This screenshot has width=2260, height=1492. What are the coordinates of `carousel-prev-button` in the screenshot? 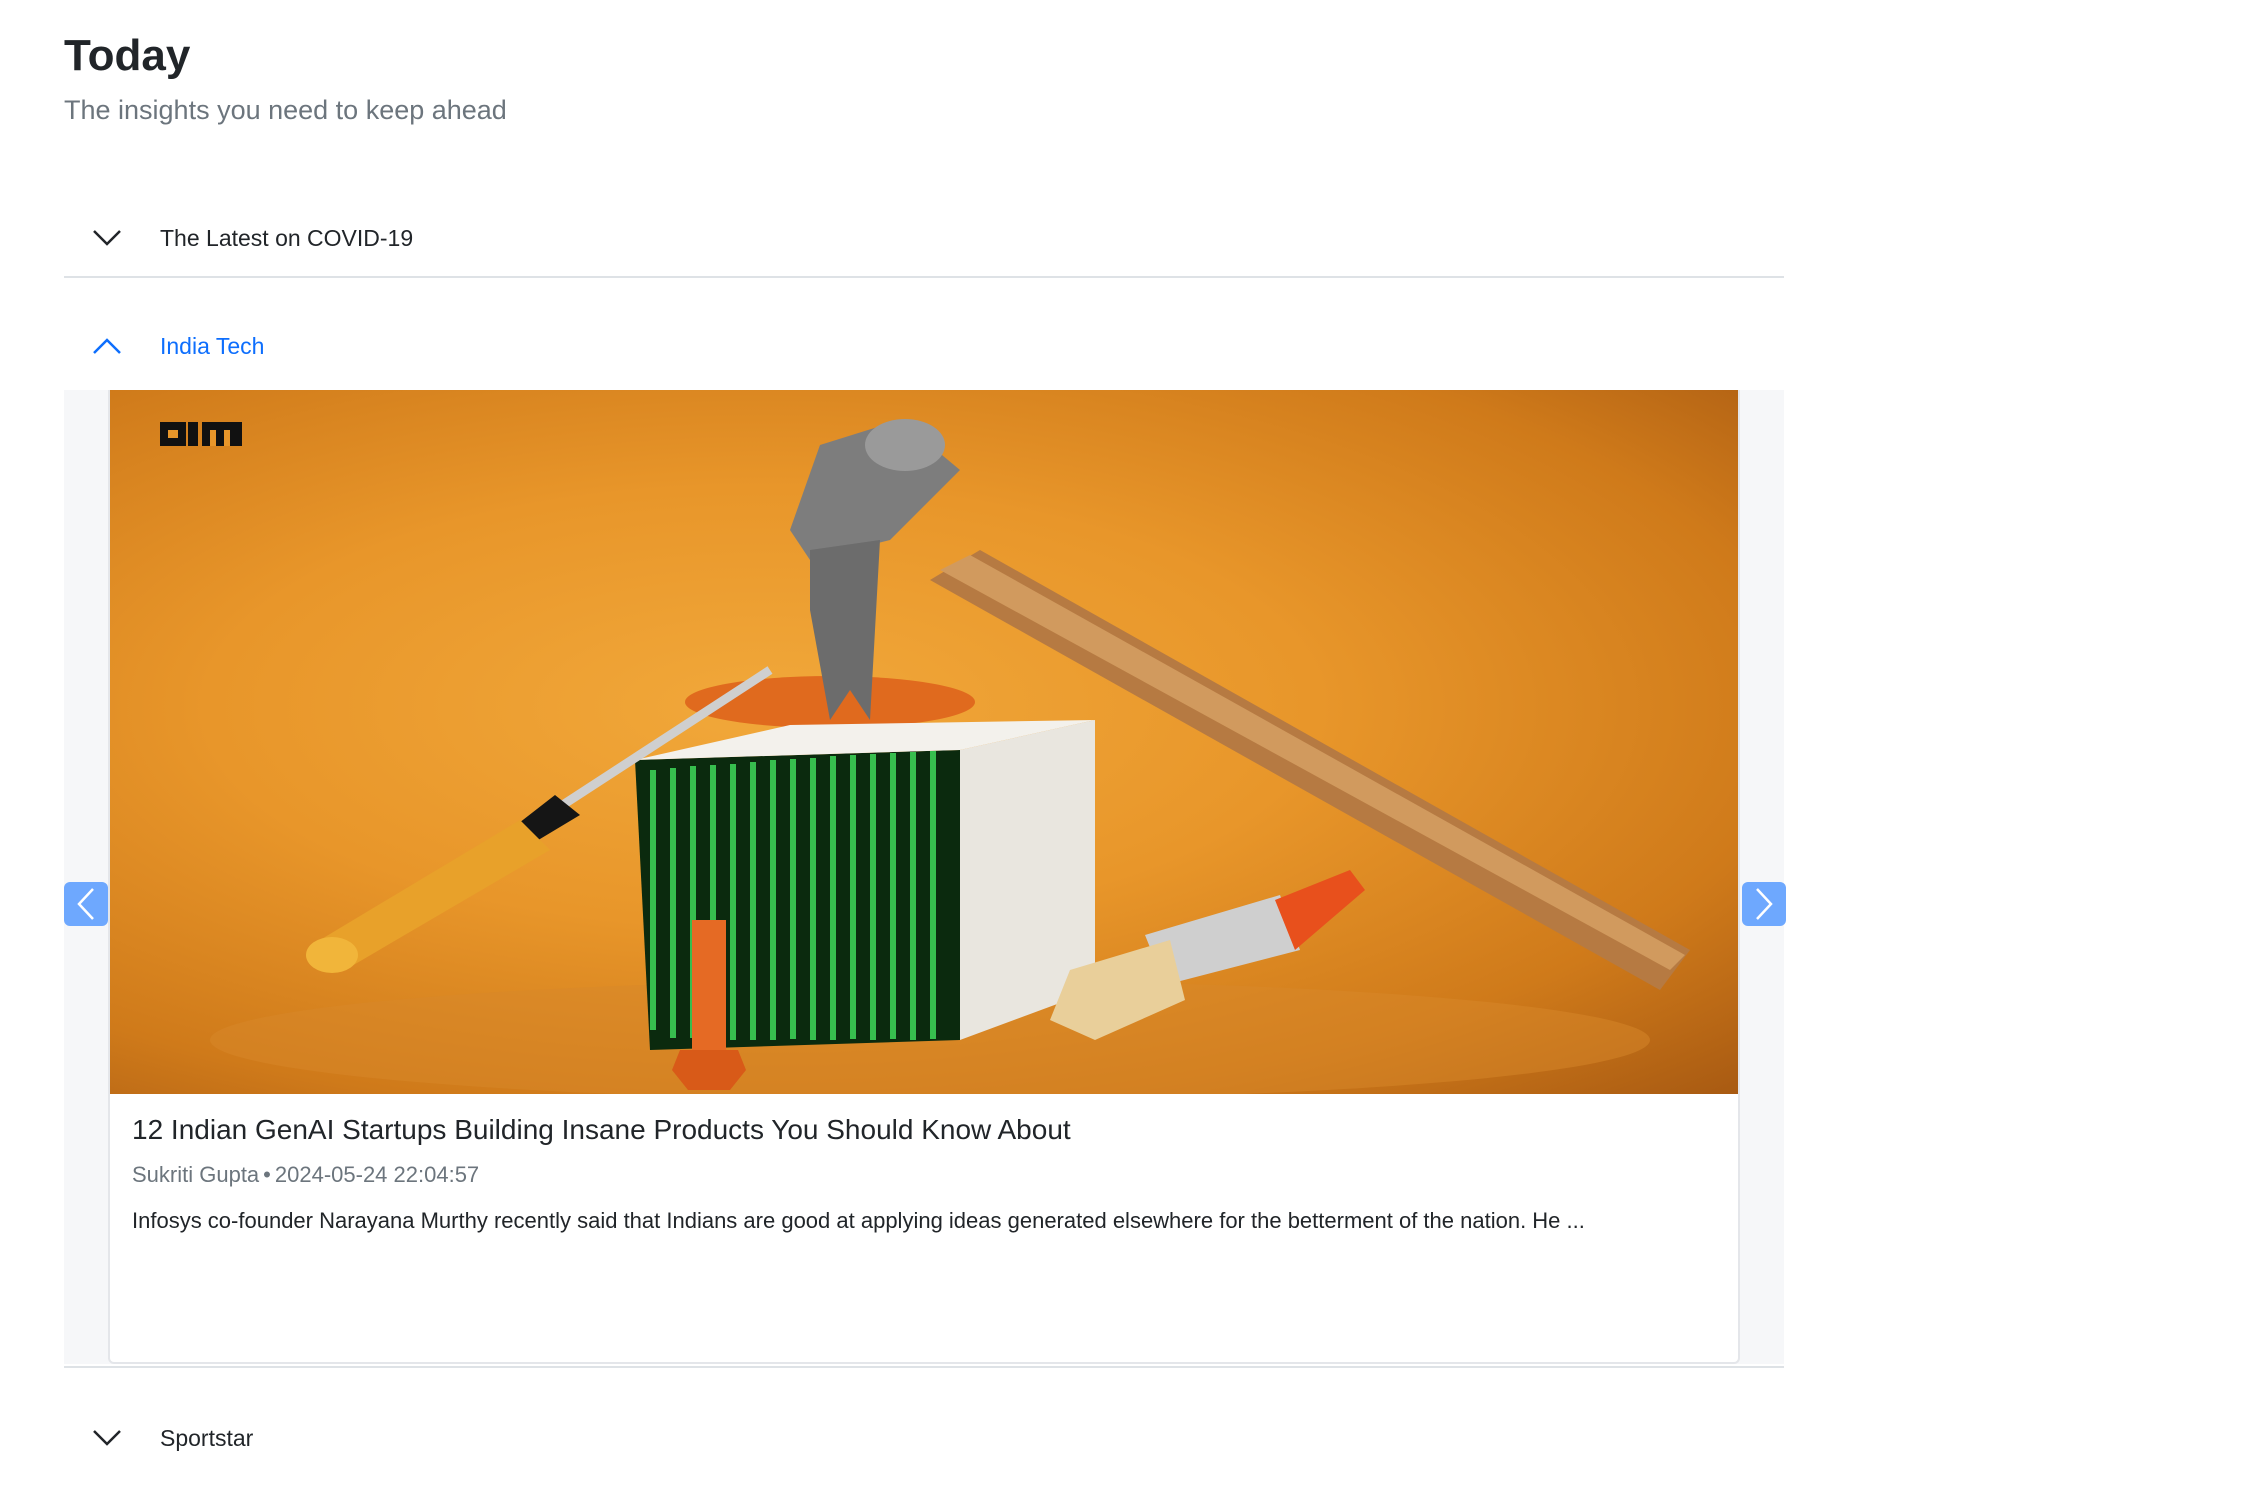 It's located at (86, 904).